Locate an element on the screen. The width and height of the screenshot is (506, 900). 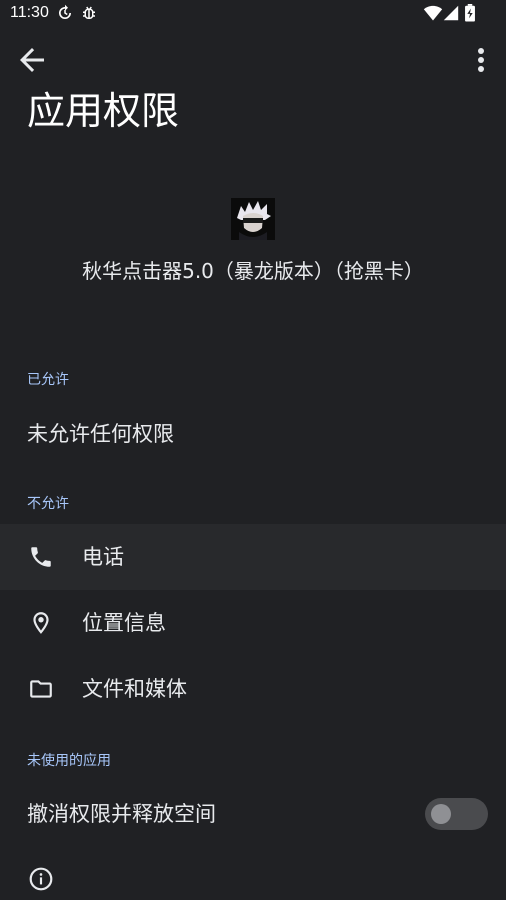
permission-item-phone: 电话 is located at coordinates (253, 557).